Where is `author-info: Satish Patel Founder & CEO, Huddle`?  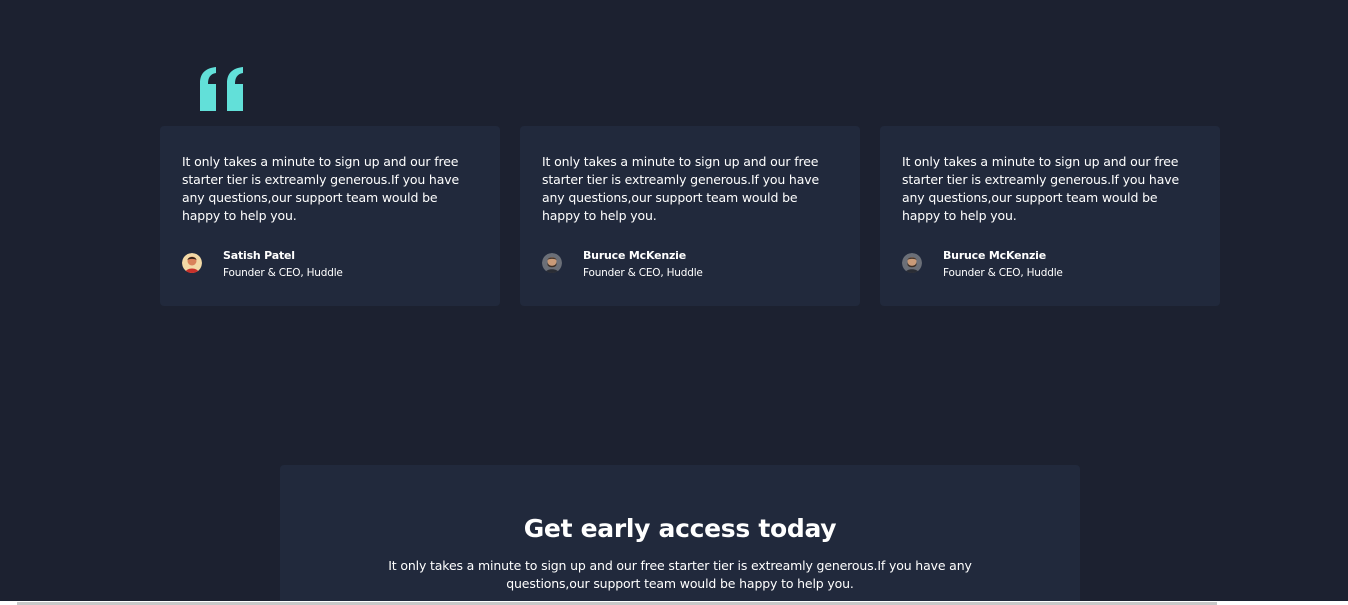 author-info: Satish Patel Founder & CEO, Huddle is located at coordinates (283, 264).